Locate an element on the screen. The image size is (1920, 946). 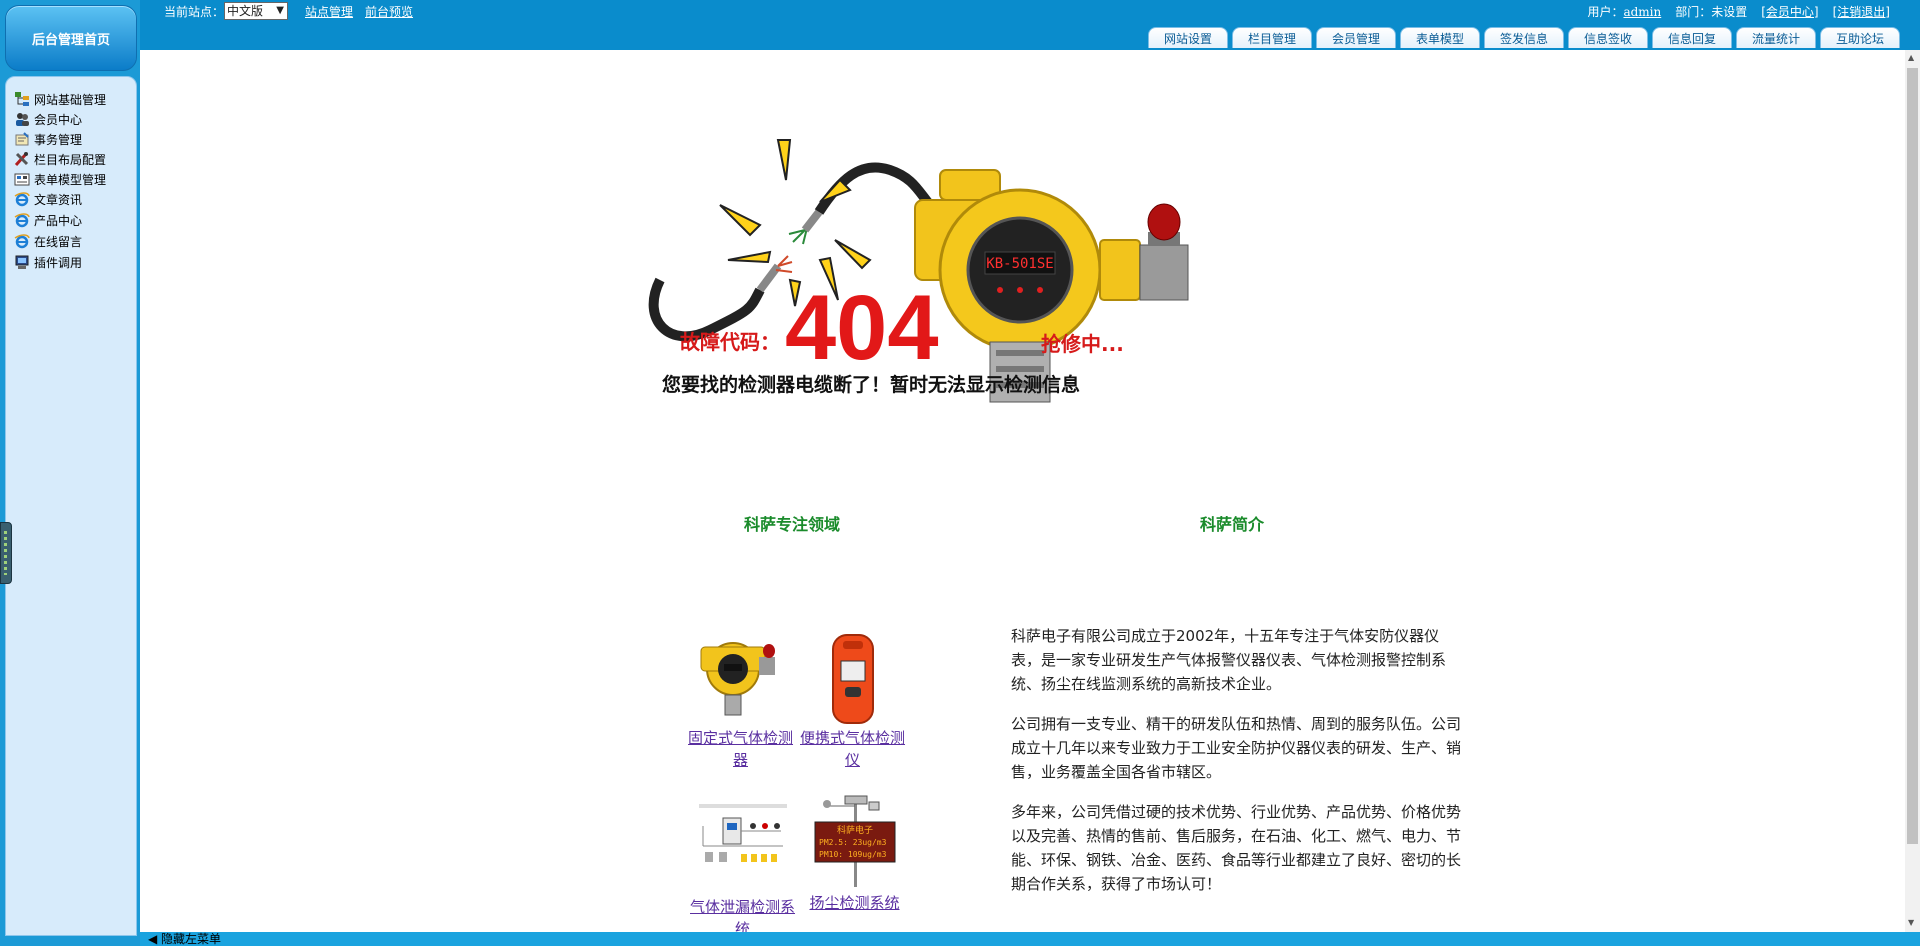
site-tree-icon is located at coordinates (22, 99).